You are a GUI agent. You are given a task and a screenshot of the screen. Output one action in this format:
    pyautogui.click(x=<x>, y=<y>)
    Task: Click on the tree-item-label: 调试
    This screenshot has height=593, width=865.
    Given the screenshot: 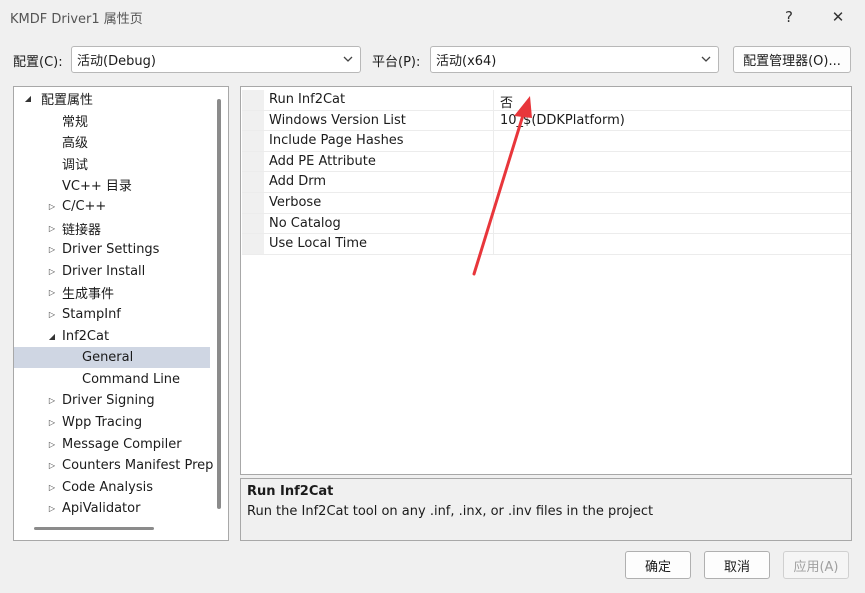 What is the action you would take?
    pyautogui.click(x=75, y=165)
    